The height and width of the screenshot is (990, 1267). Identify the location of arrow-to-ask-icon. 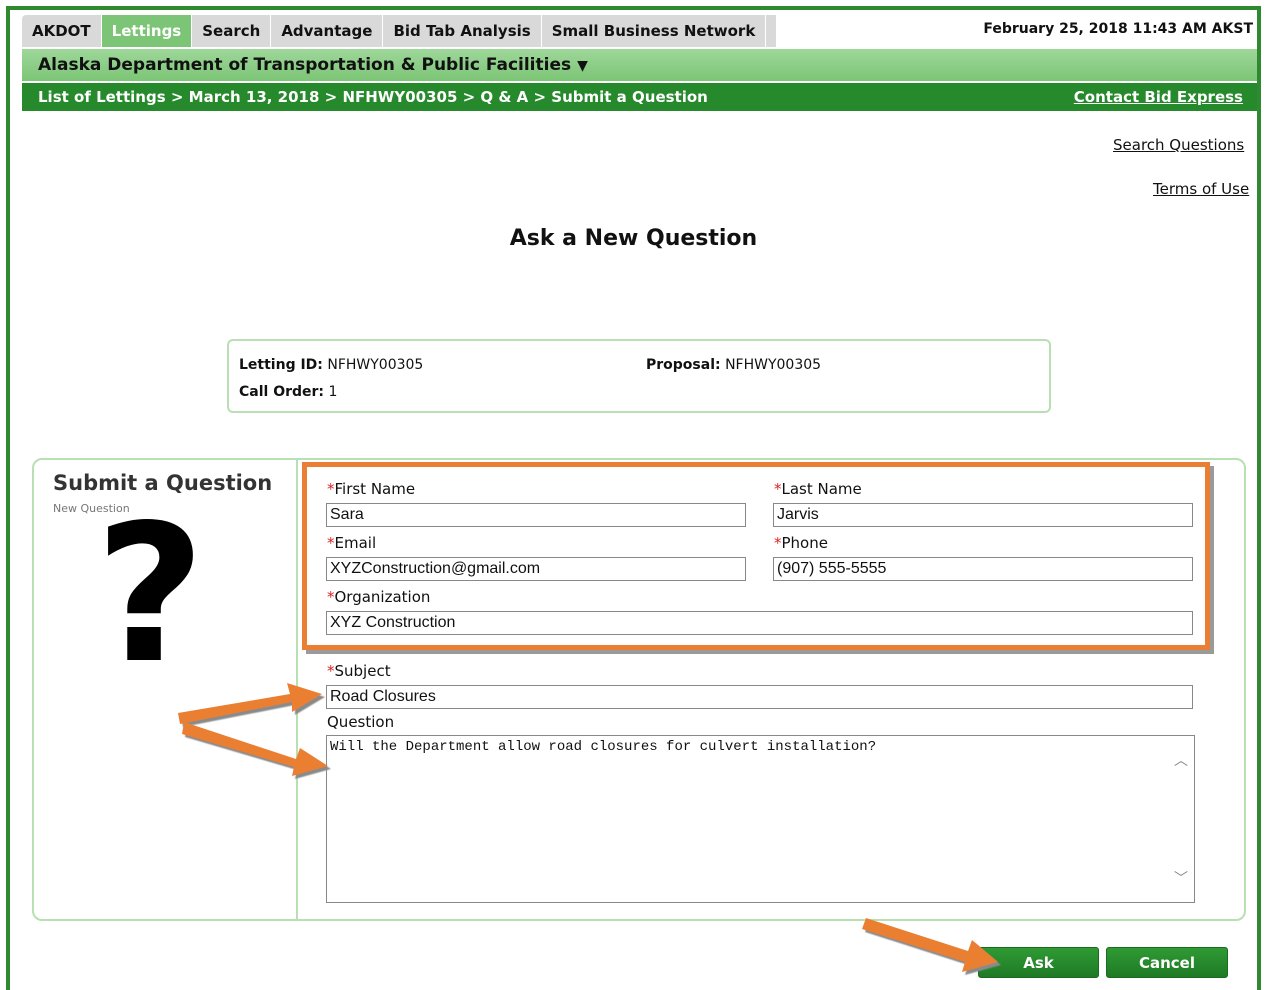
(930, 945).